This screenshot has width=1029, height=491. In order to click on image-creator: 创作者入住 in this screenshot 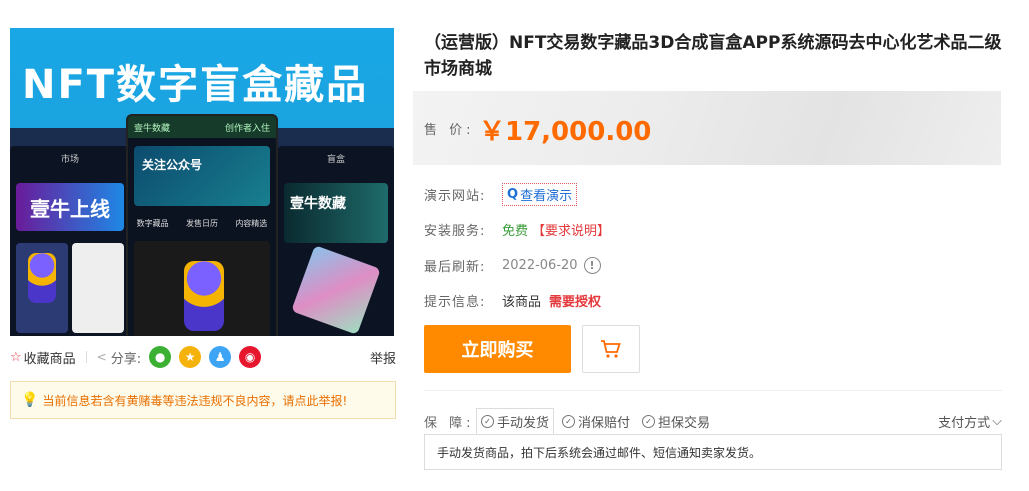, I will do `click(247, 128)`.